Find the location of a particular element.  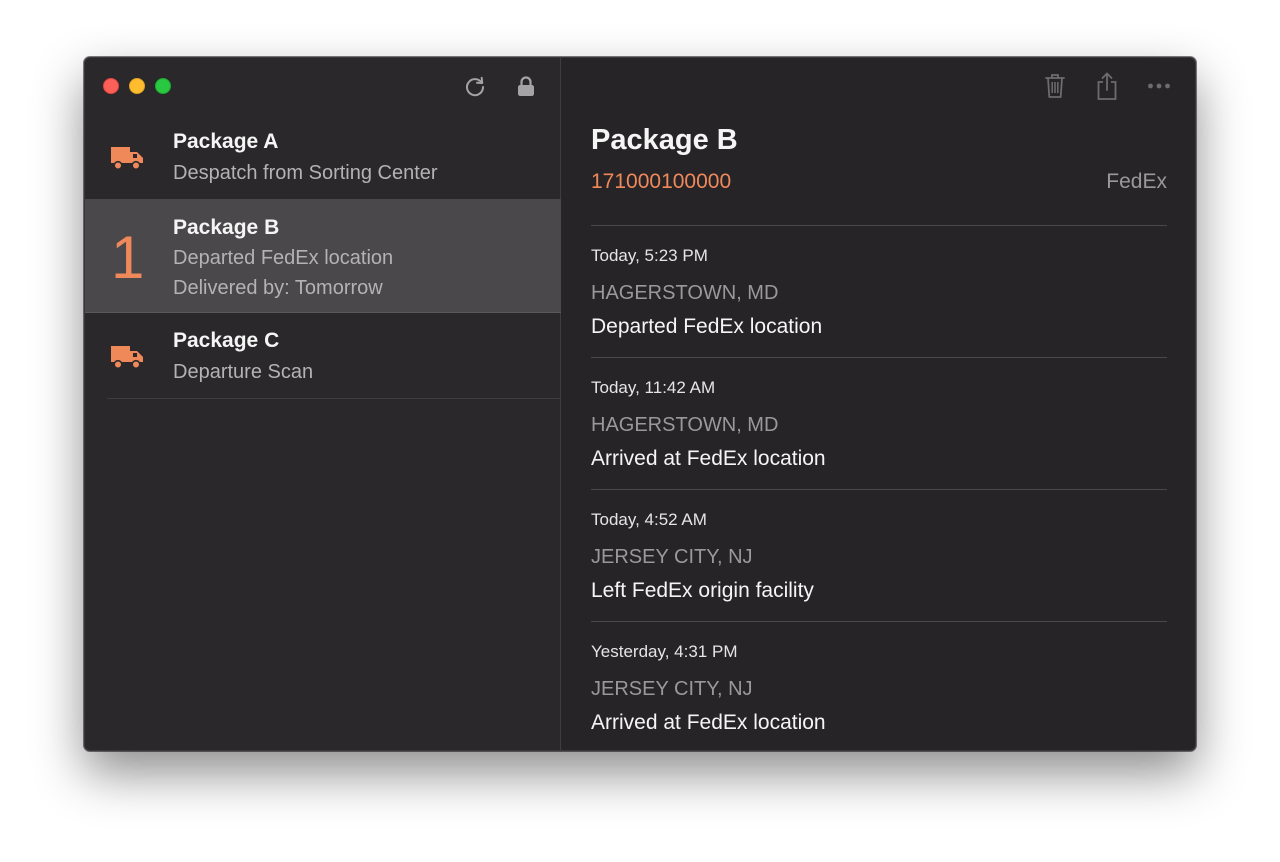

package-name: Package A is located at coordinates (226, 141).